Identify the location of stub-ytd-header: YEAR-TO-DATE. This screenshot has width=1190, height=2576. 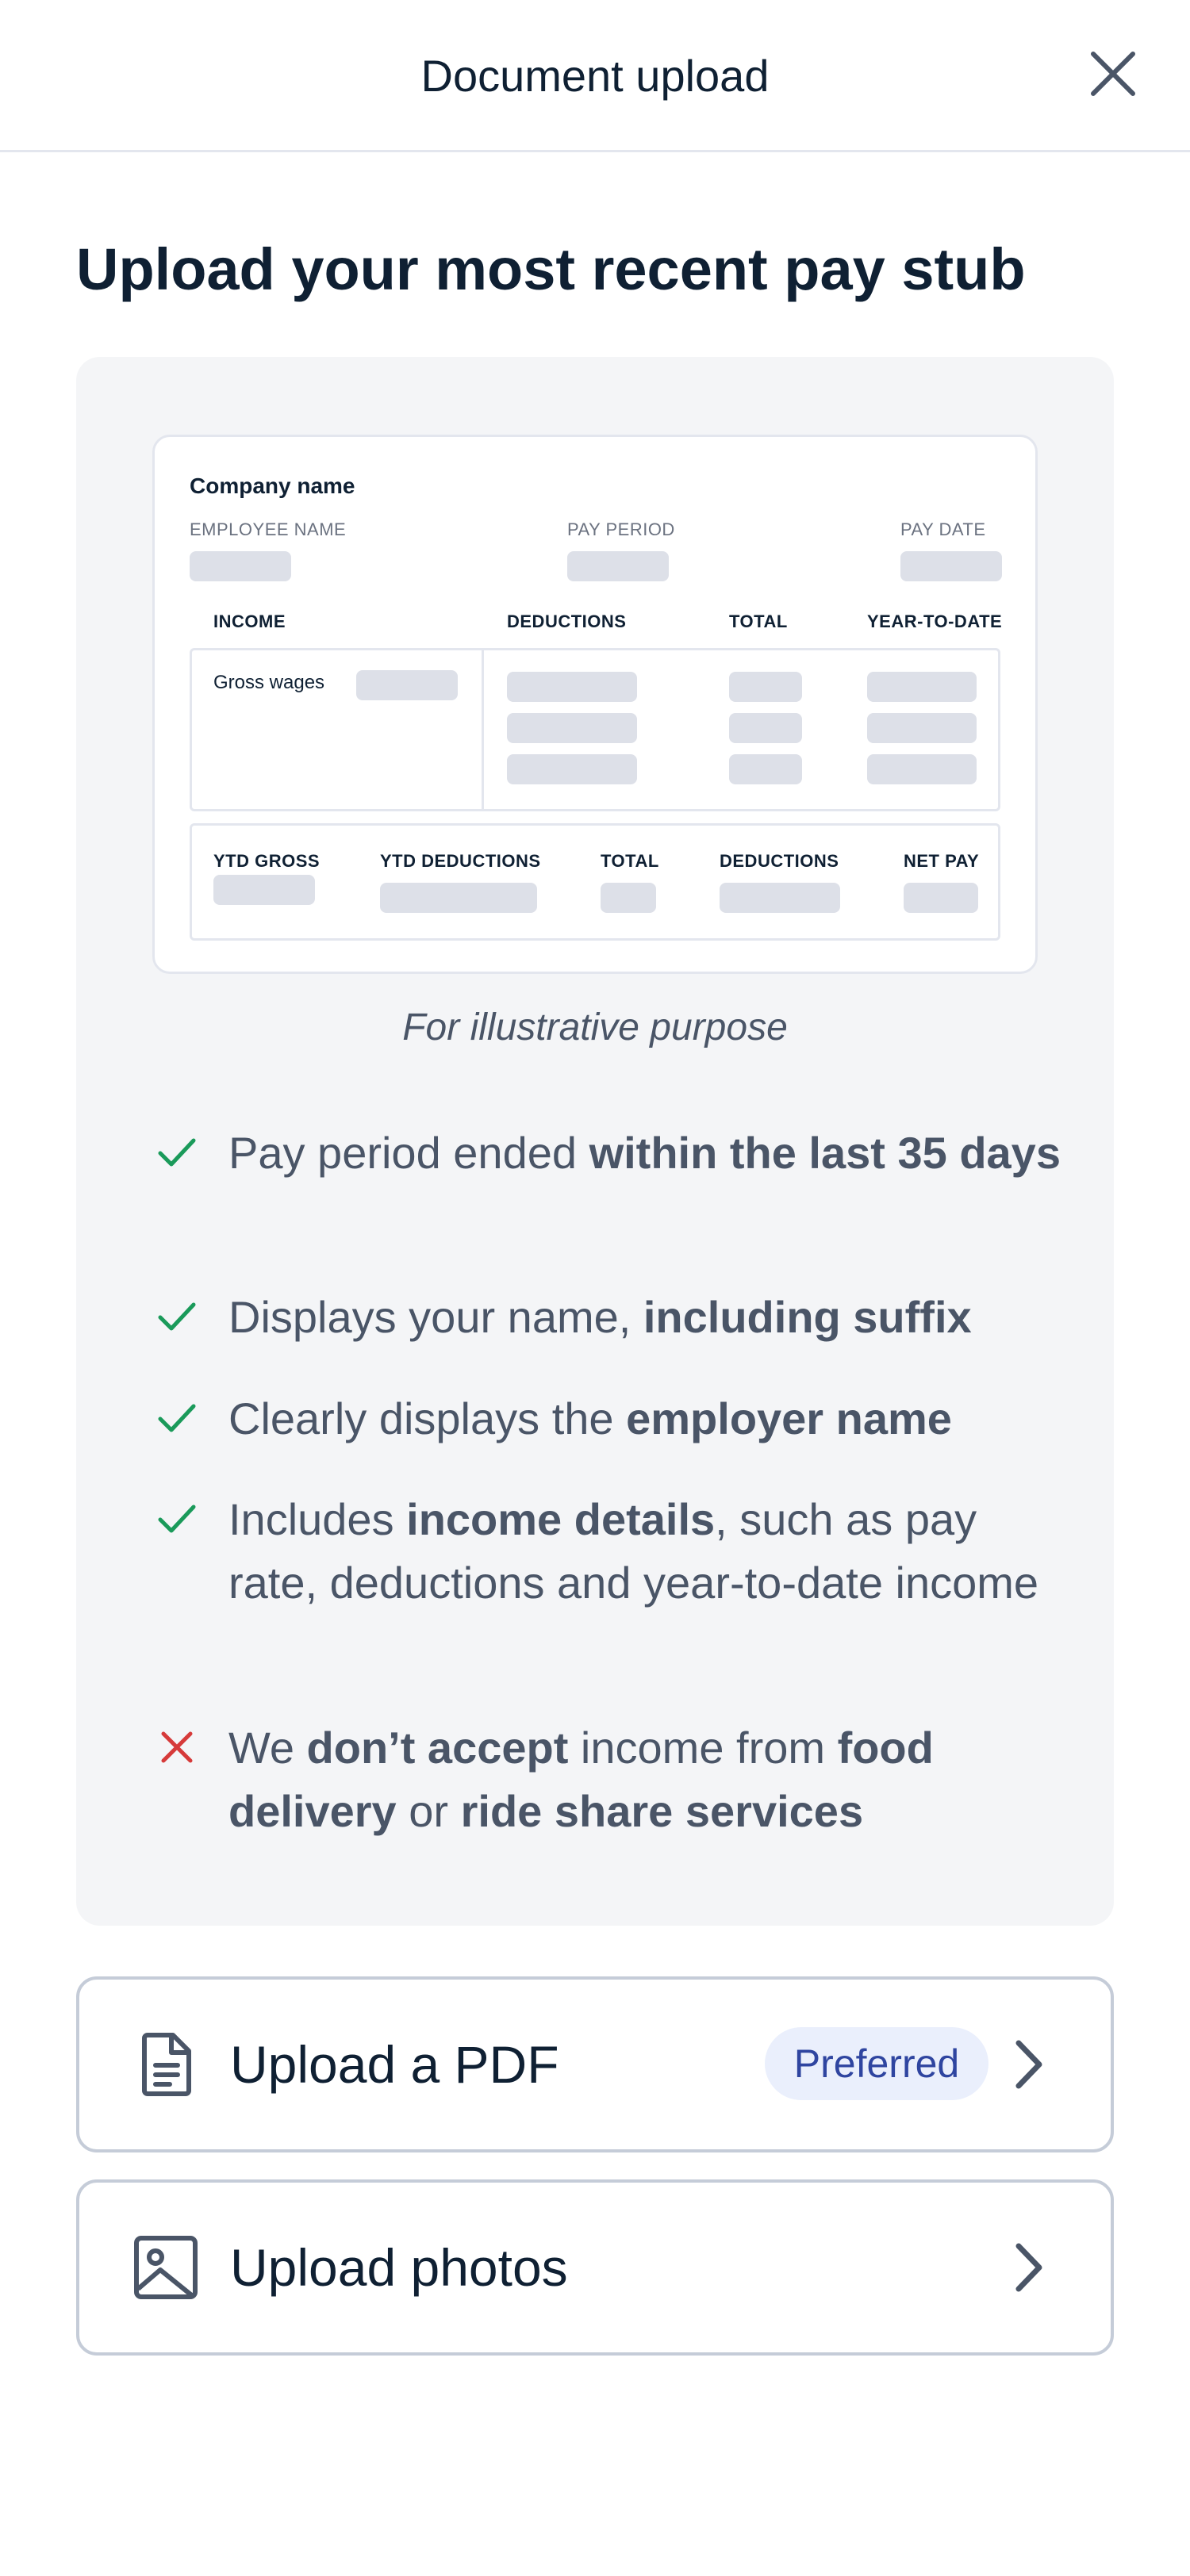
(935, 621).